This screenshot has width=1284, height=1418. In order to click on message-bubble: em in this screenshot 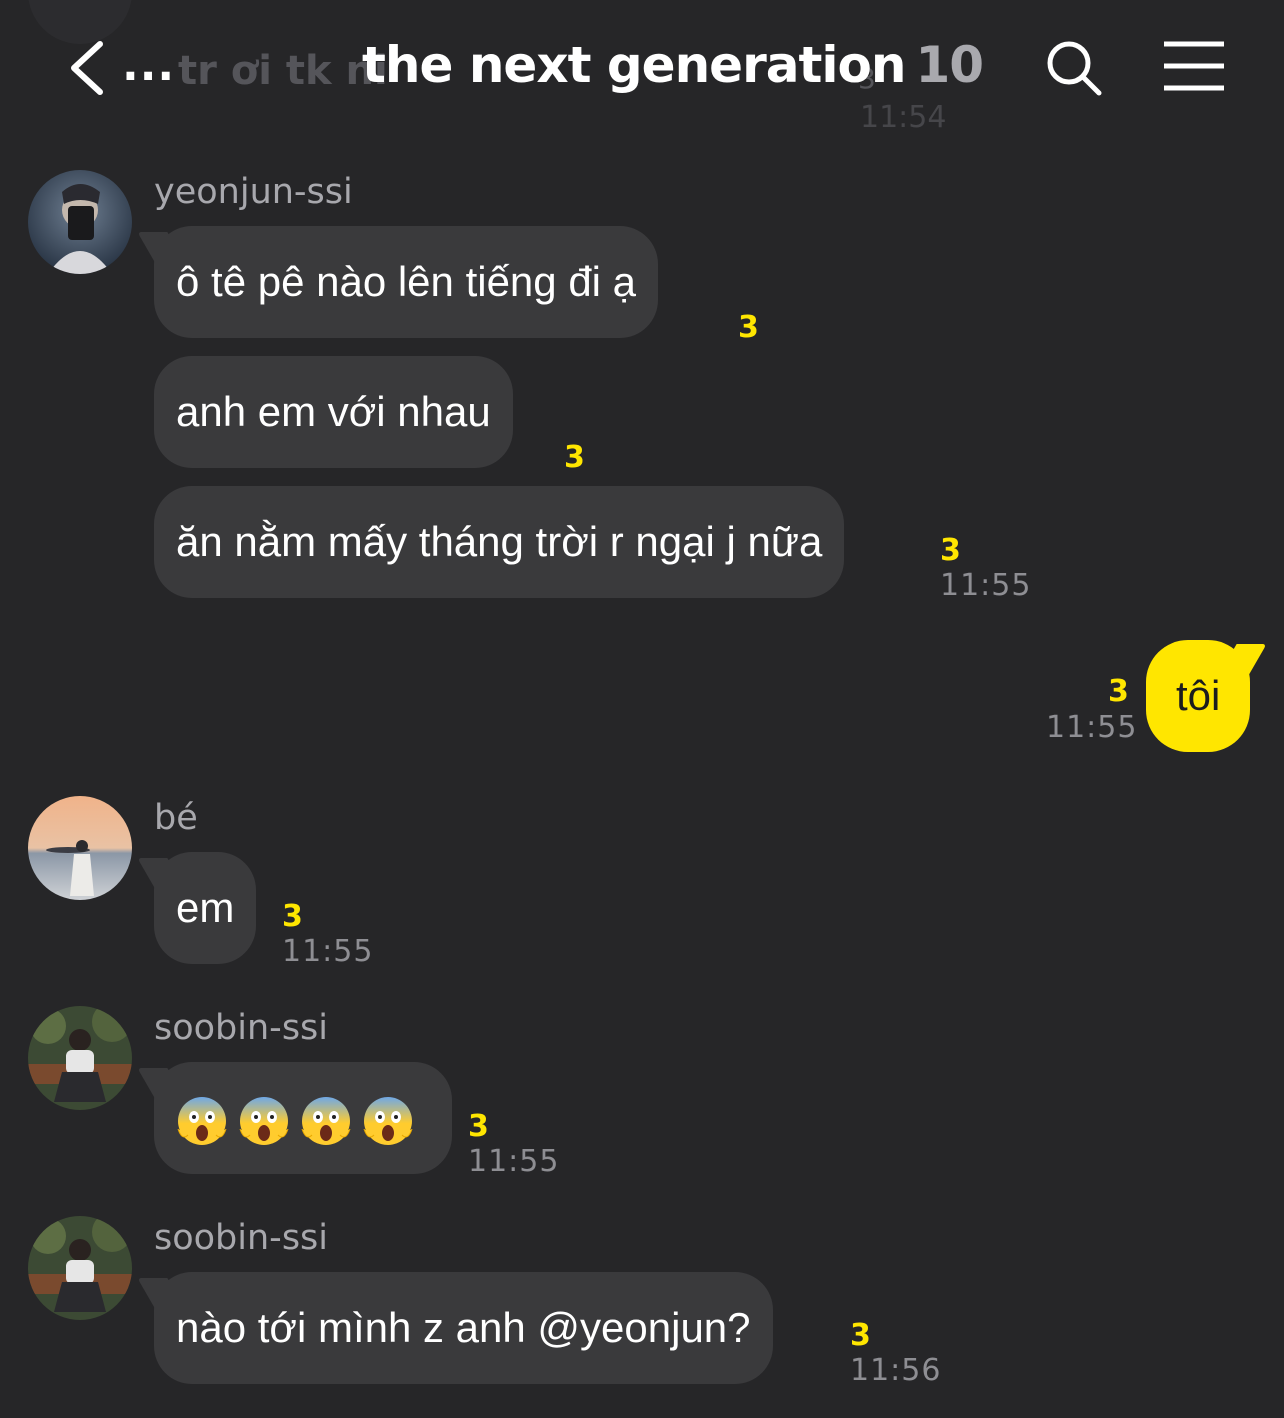, I will do `click(205, 908)`.